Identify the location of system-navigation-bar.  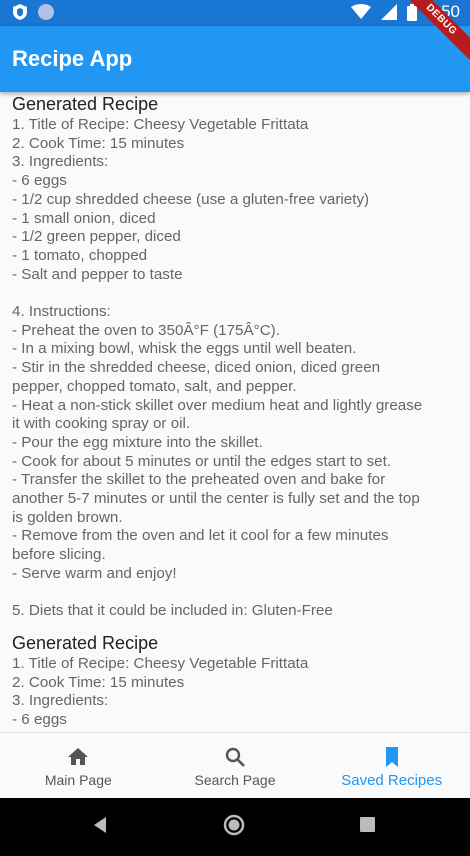
(235, 827).